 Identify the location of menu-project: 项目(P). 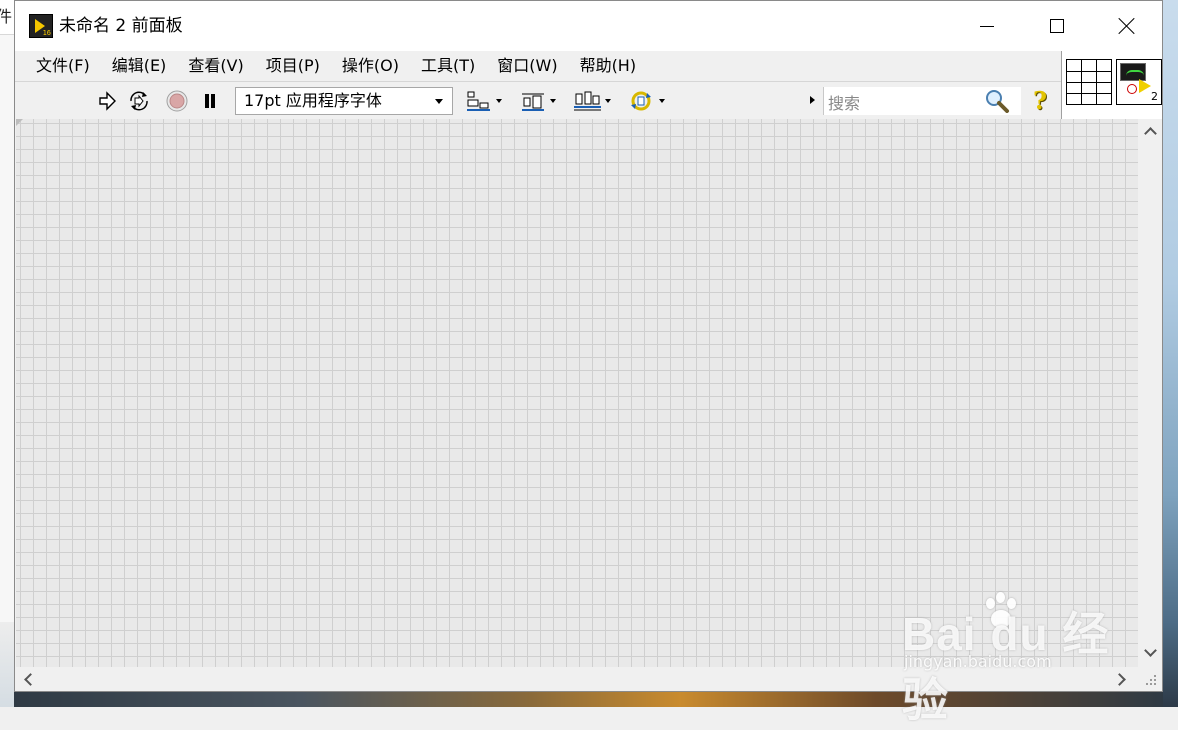
(293, 66).